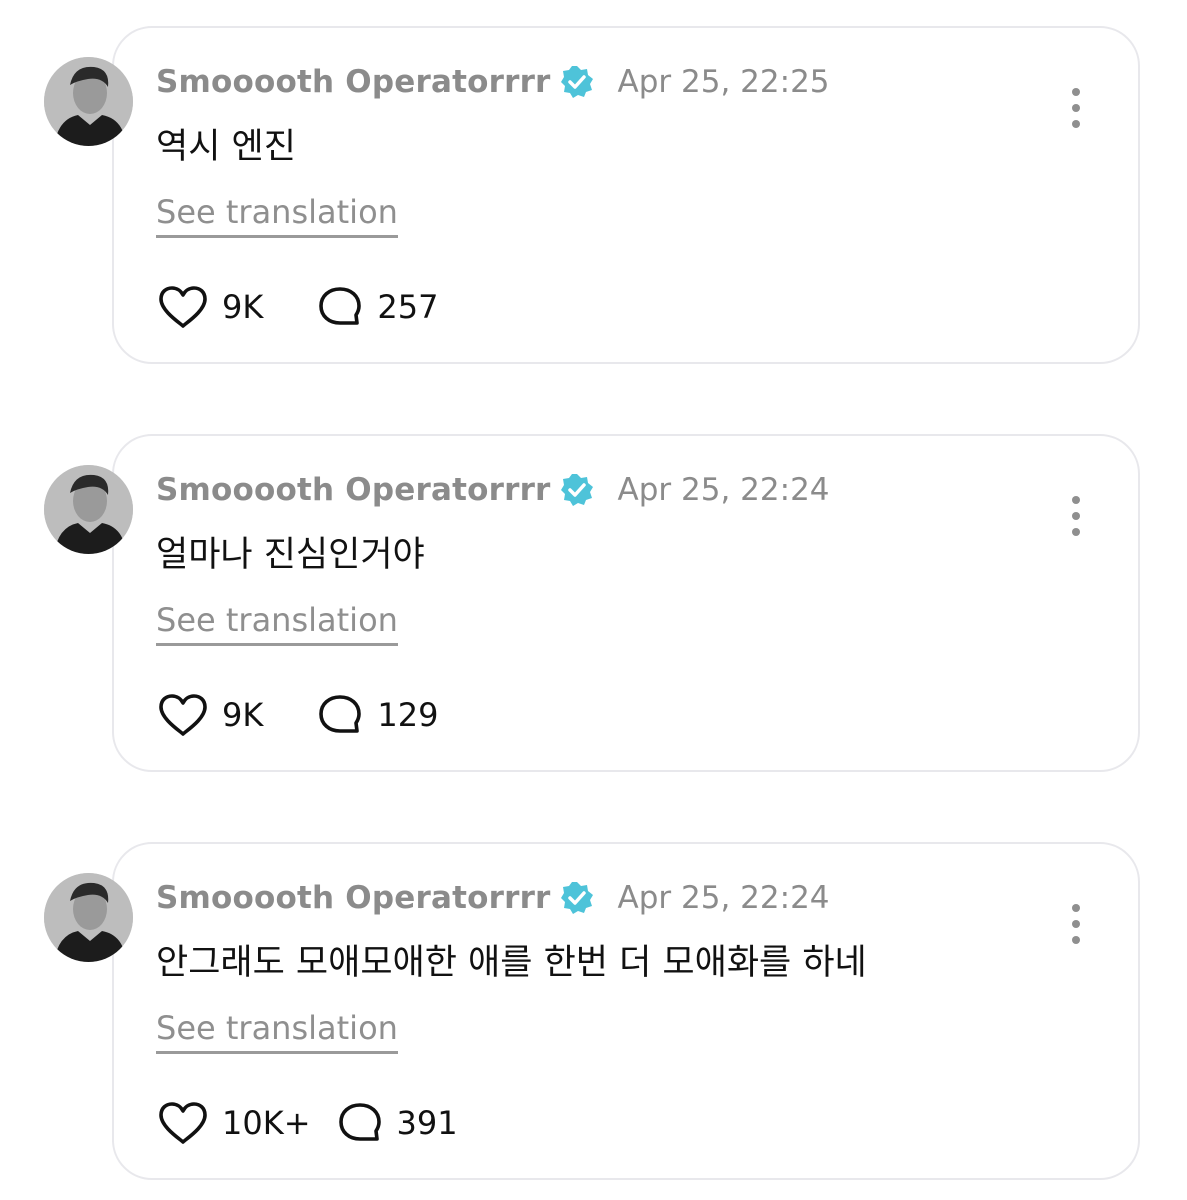  What do you see at coordinates (226, 147) in the screenshot?
I see `post-text: 역시 엔진` at bounding box center [226, 147].